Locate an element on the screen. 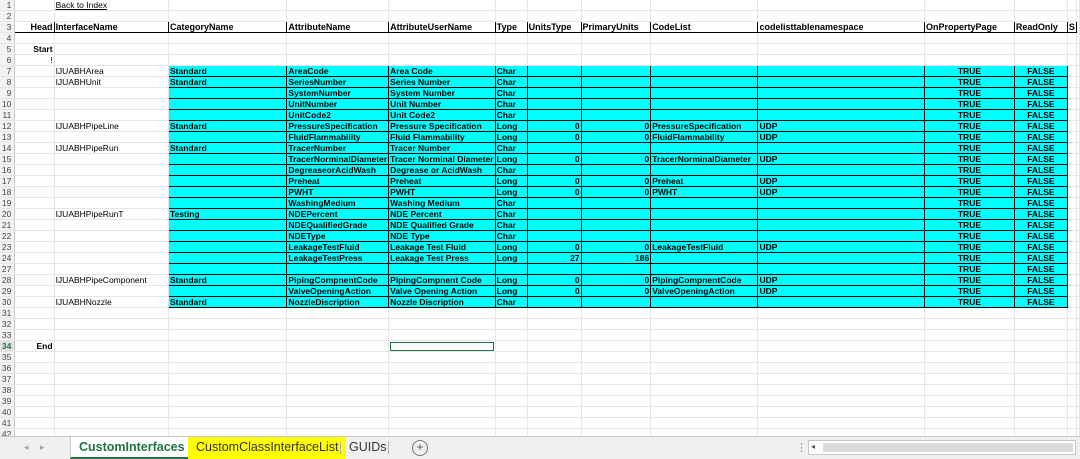 This screenshot has height=459, width=1080. cell-c9 is located at coordinates (227, 93).